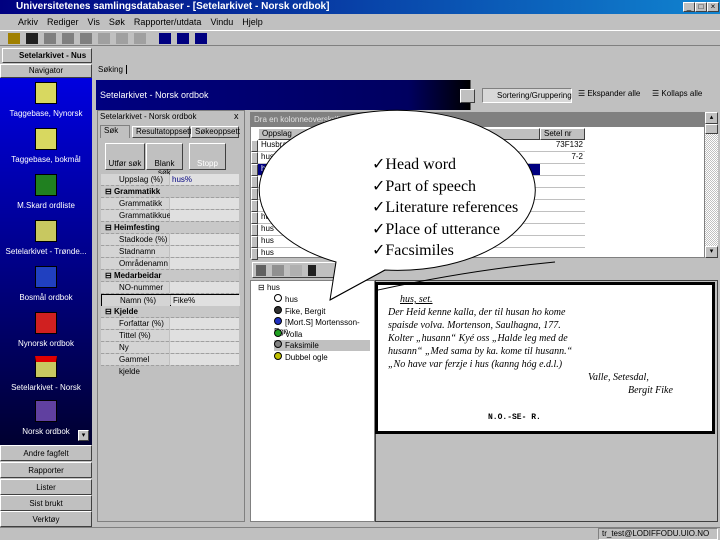  What do you see at coordinates (414, 164) in the screenshot?
I see `callout-item: ✓Head word` at bounding box center [414, 164].